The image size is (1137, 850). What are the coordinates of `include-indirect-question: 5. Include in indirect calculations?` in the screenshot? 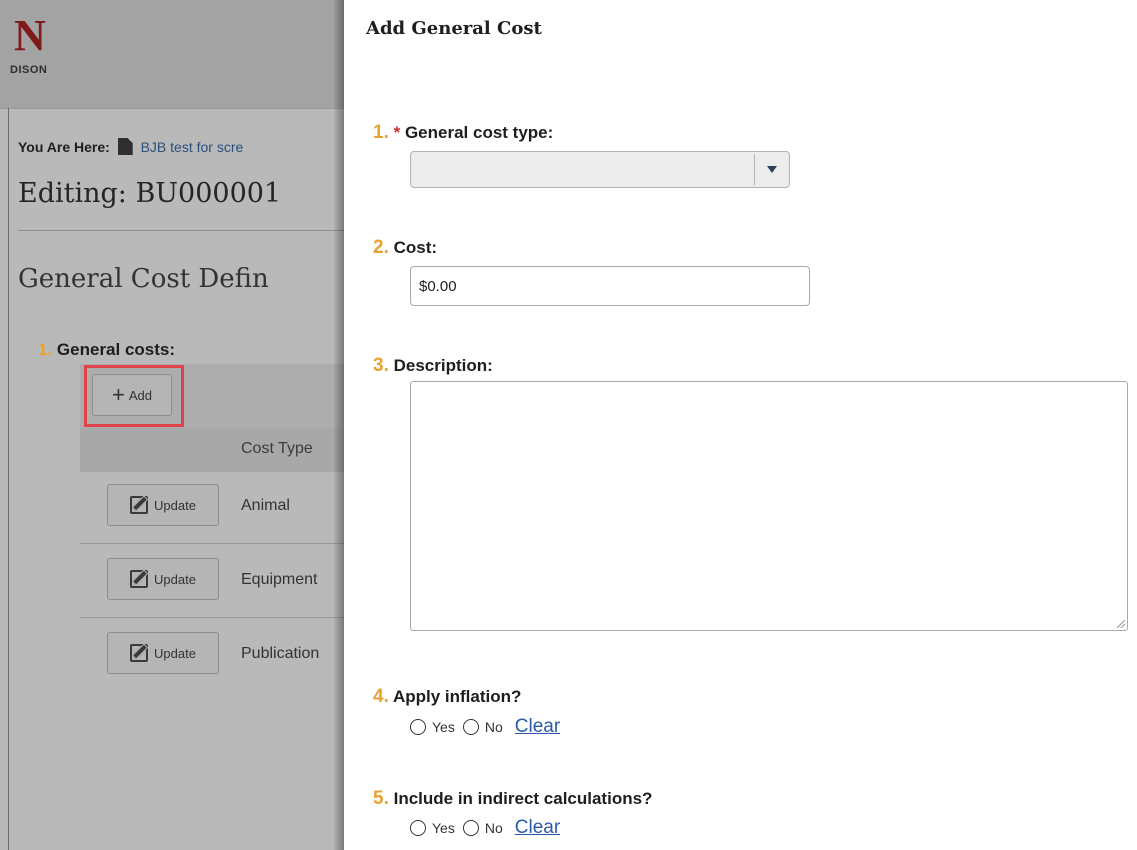 It's located at (512, 799).